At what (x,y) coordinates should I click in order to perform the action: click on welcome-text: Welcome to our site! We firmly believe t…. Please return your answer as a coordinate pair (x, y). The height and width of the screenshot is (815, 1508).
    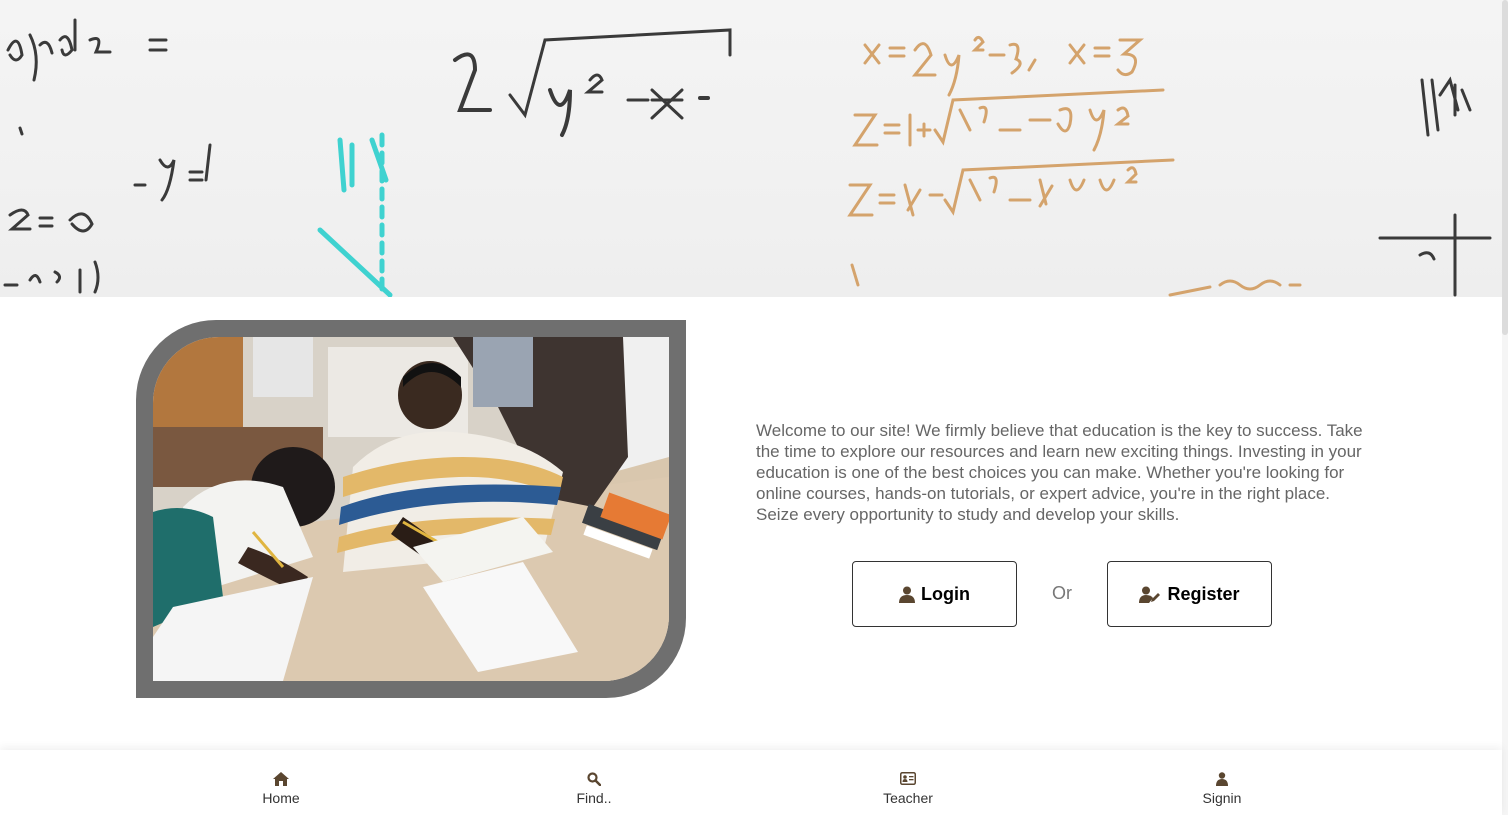
    Looking at the image, I should click on (1059, 472).